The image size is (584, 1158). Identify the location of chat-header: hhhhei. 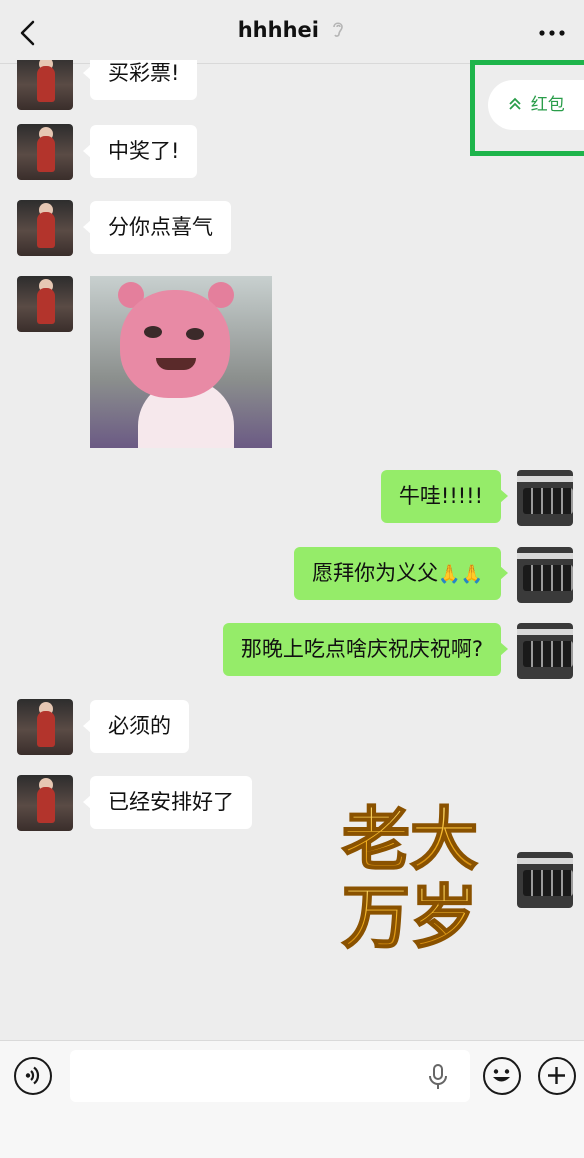
(292, 32).